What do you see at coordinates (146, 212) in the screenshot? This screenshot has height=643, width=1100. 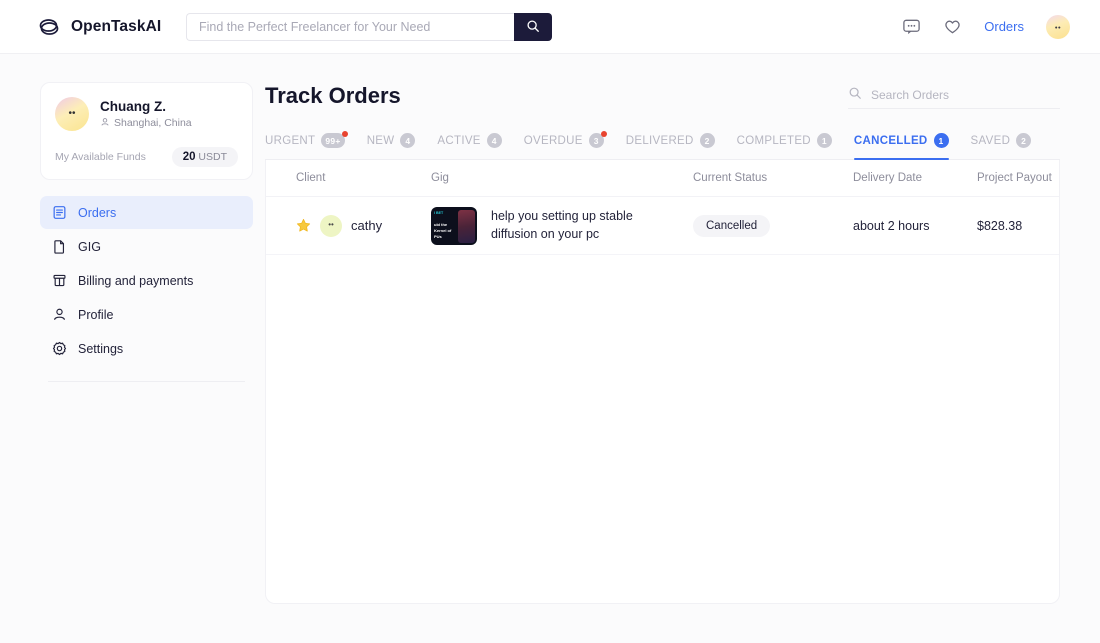 I see `sidebar-item-orders: Orders` at bounding box center [146, 212].